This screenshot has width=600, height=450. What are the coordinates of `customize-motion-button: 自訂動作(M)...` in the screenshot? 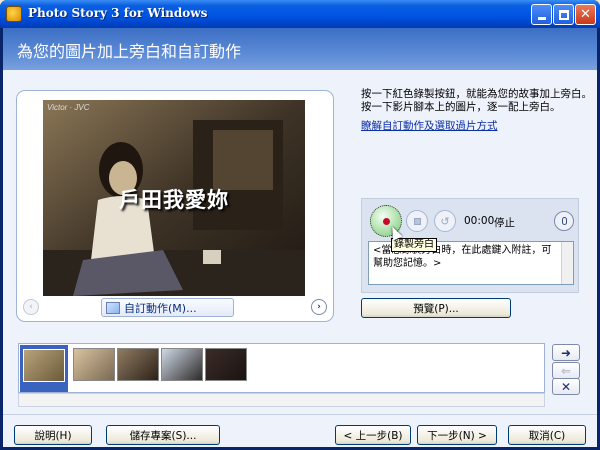 It's located at (167, 307).